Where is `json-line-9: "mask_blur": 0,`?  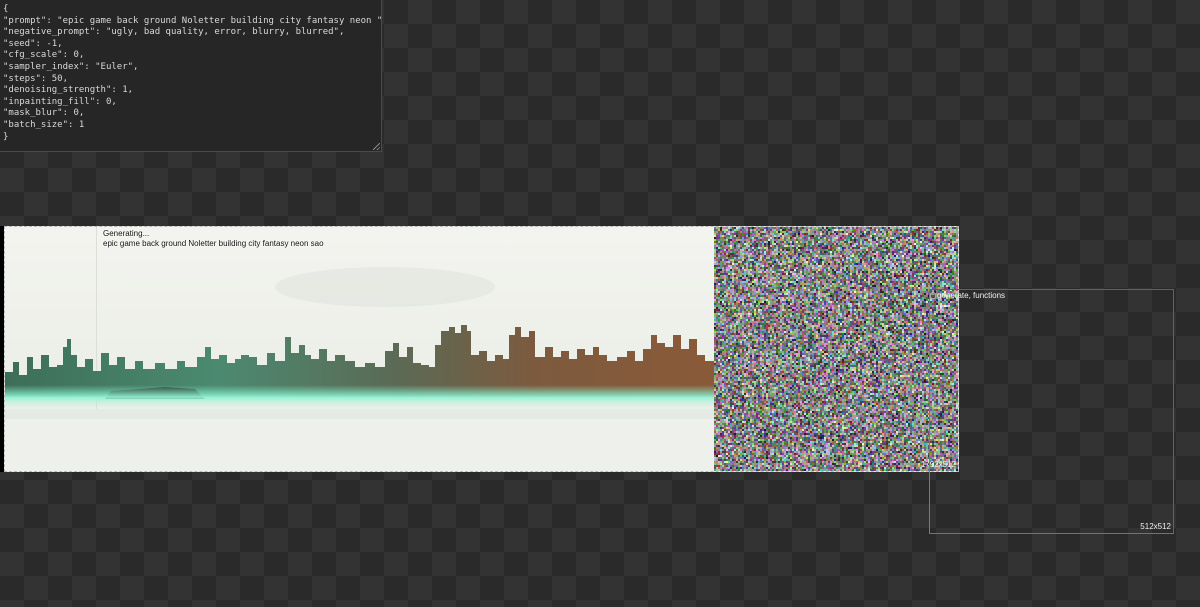 json-line-9: "mask_blur": 0, is located at coordinates (190, 114).